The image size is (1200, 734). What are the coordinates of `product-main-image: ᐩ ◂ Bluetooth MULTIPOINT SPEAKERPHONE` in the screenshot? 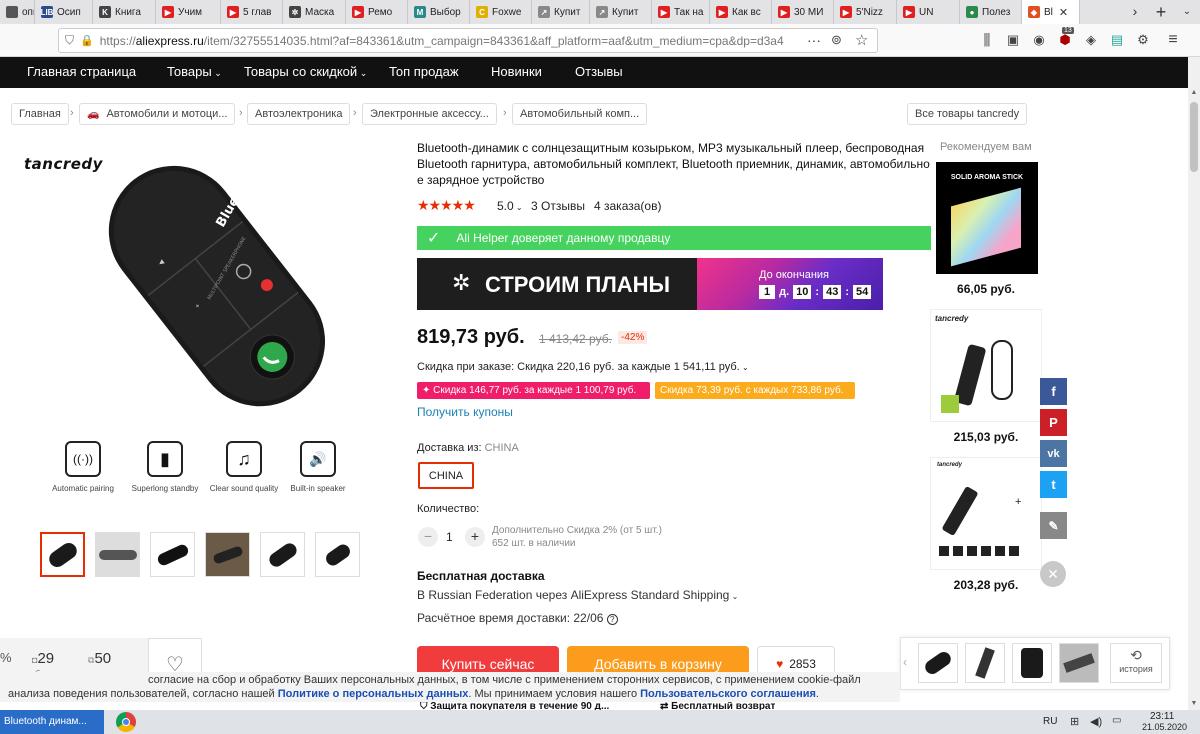 It's located at (220, 285).